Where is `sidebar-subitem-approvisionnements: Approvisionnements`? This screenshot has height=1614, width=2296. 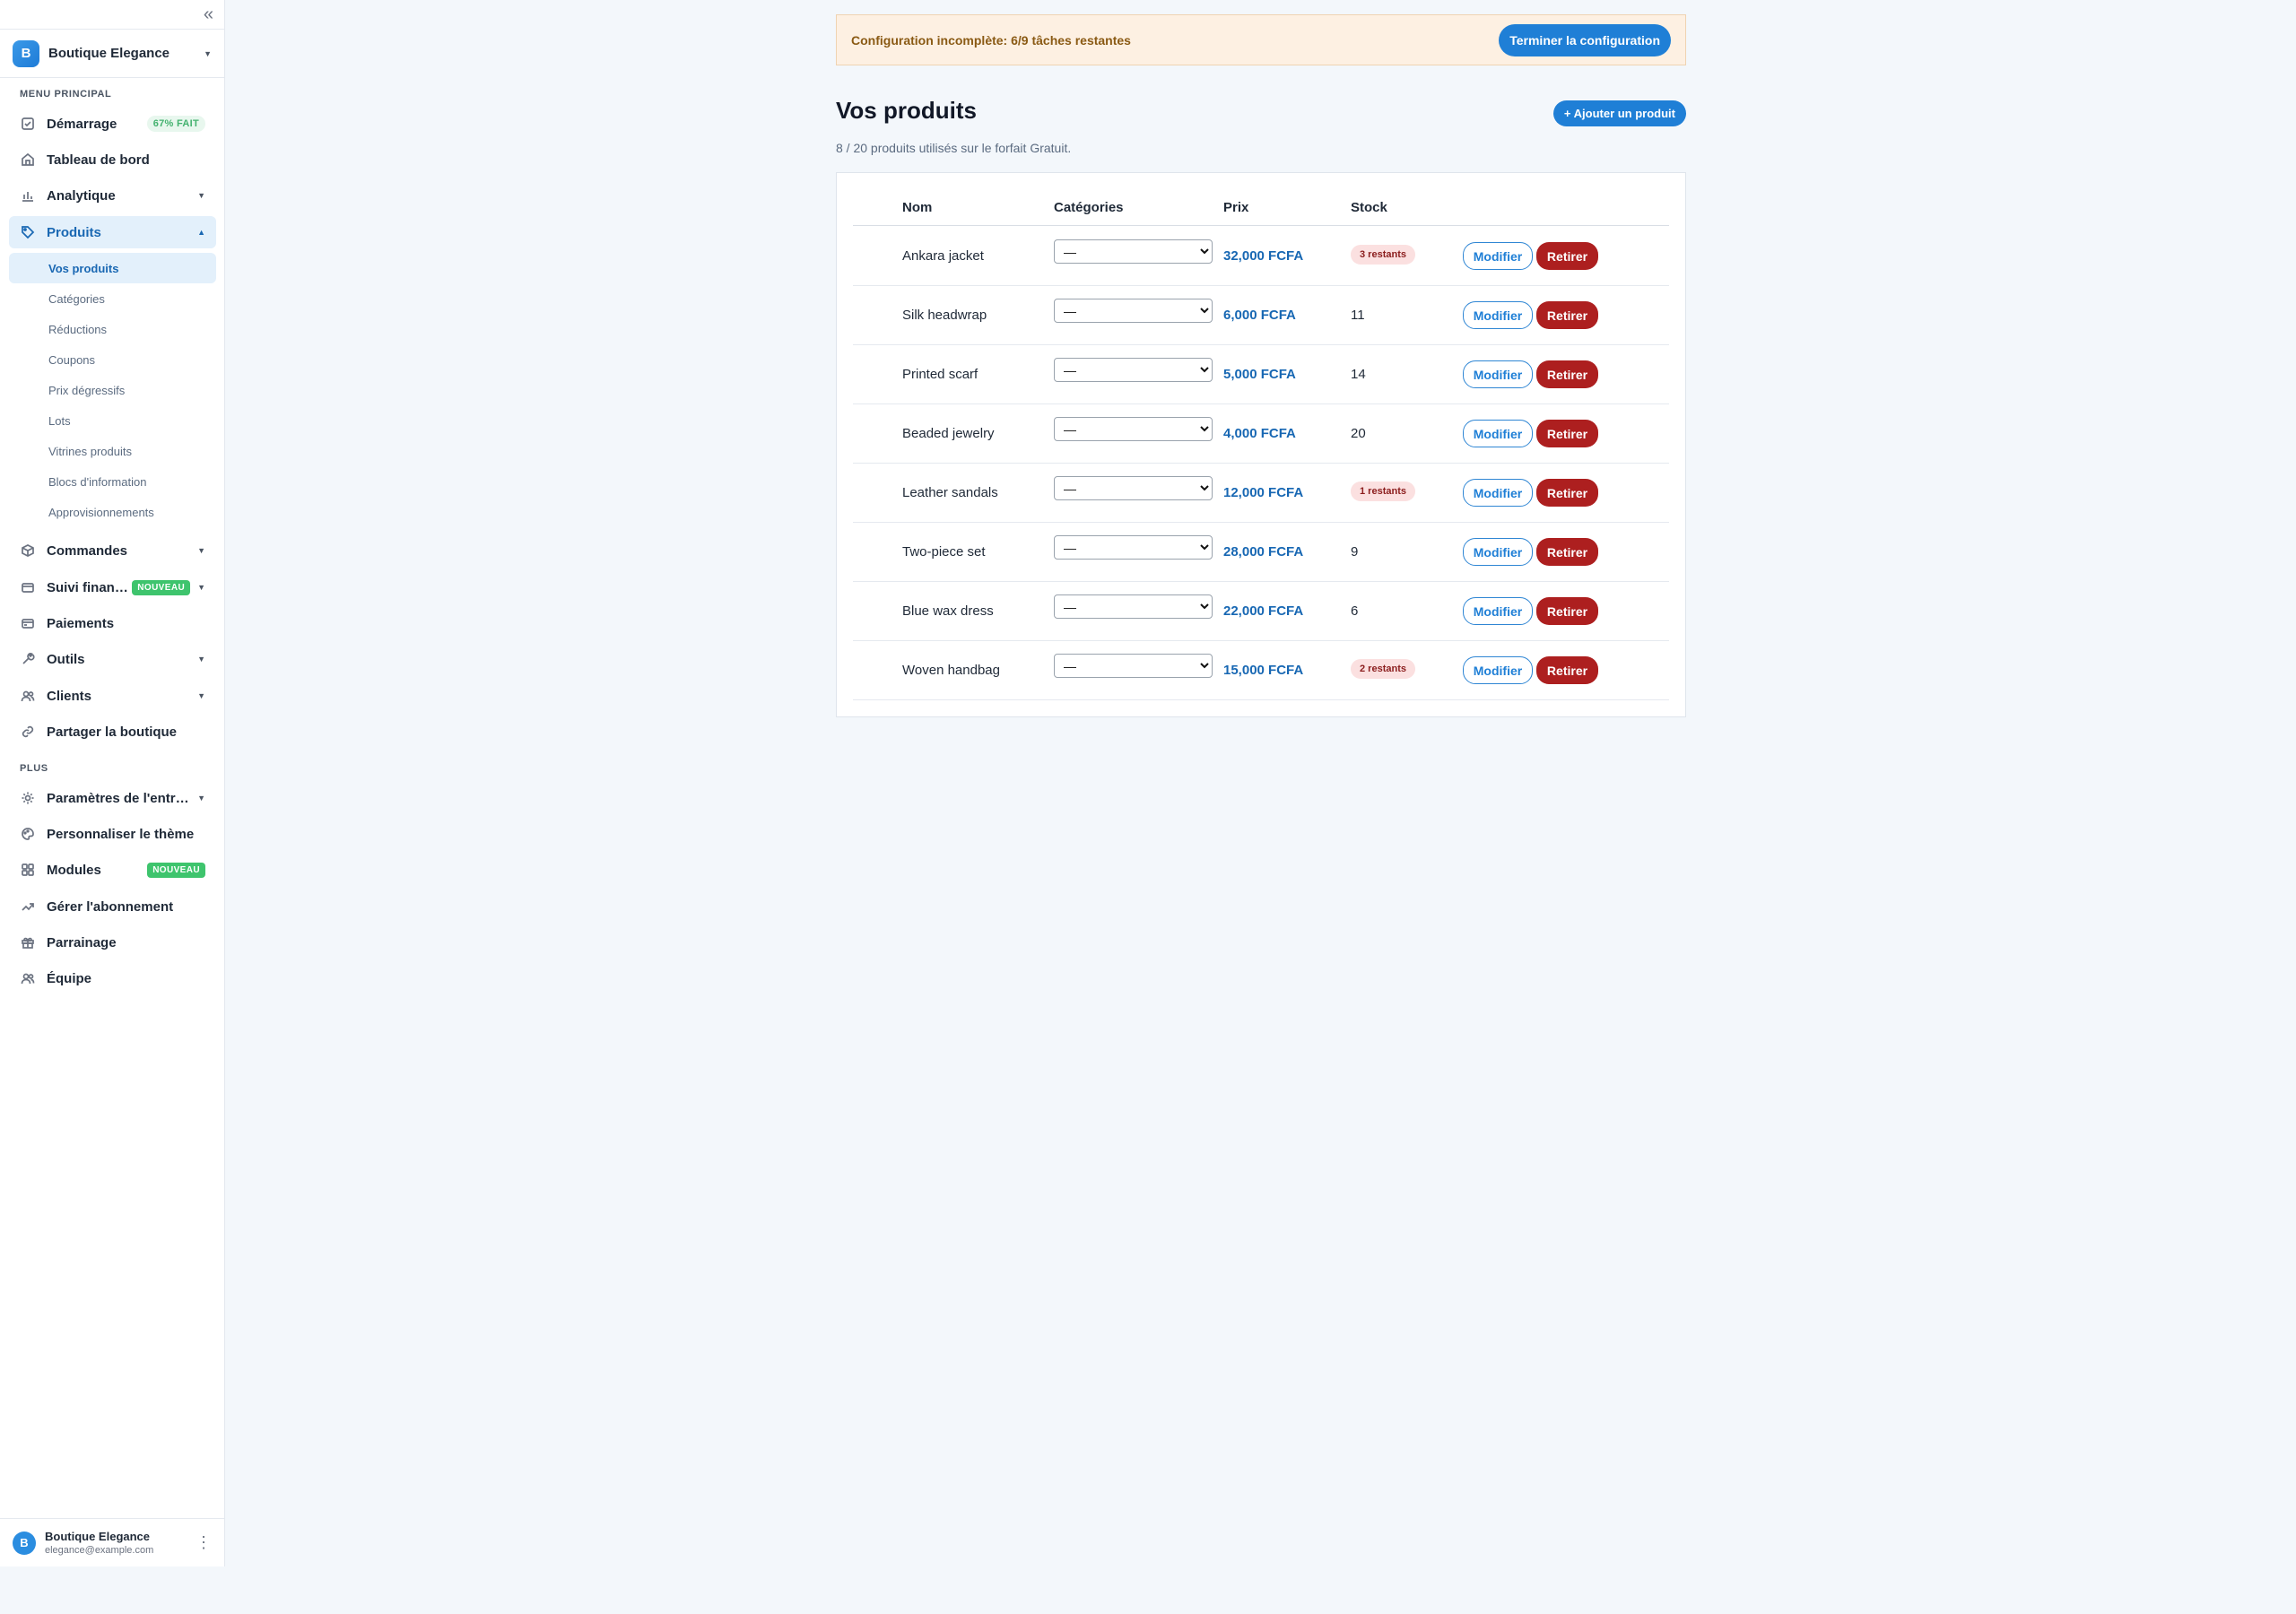 sidebar-subitem-approvisionnements: Approvisionnements is located at coordinates (112, 512).